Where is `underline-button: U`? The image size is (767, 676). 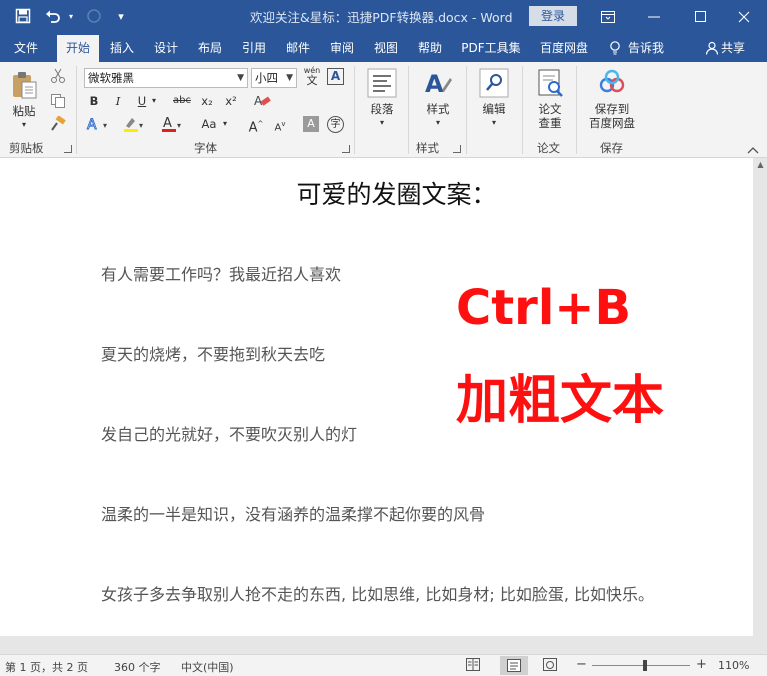 underline-button: U is located at coordinates (142, 101).